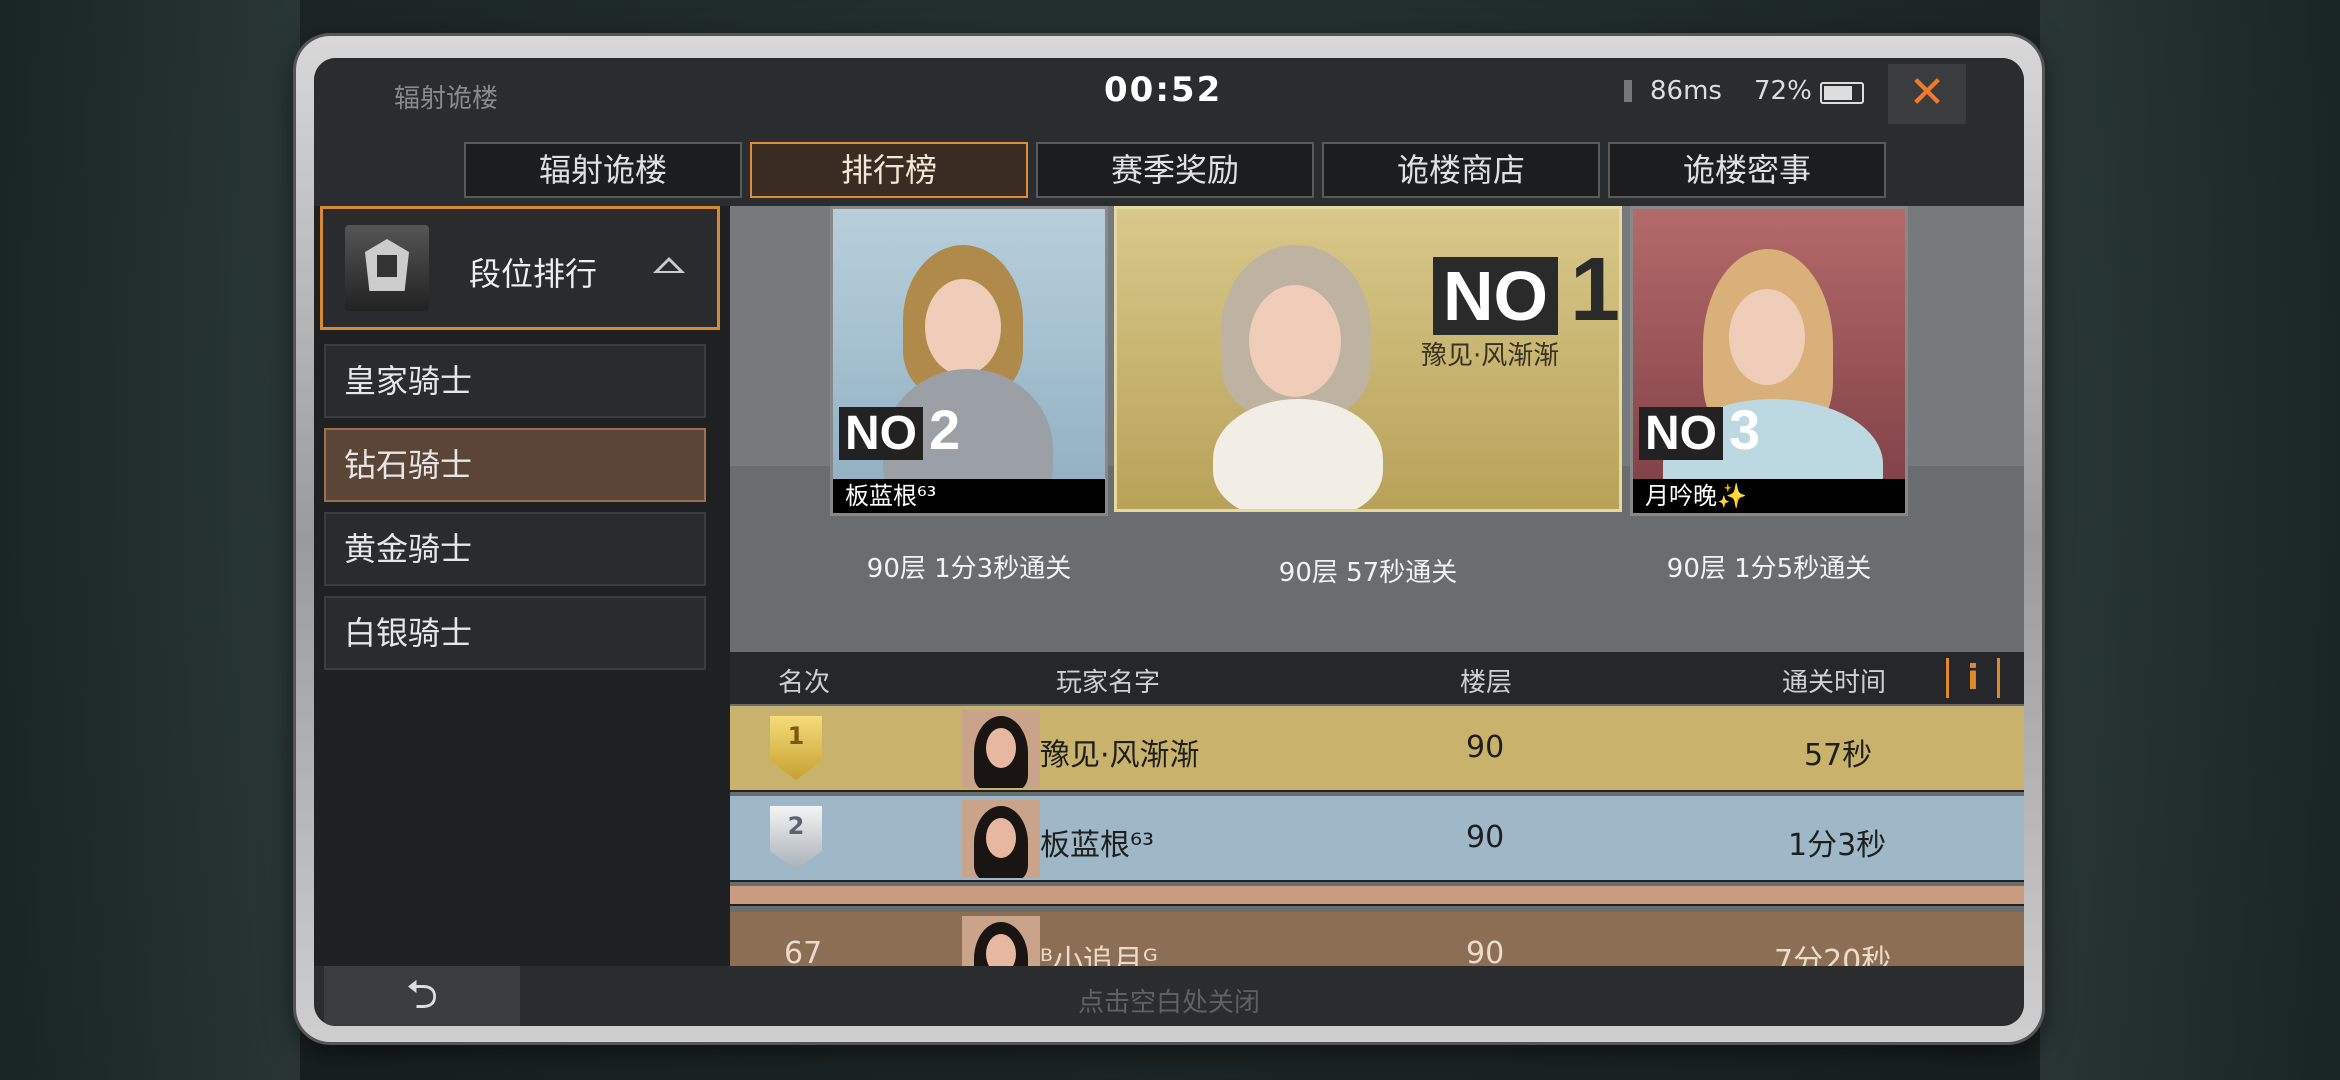 This screenshot has height=1080, width=2340. Describe the element at coordinates (889, 170) in the screenshot. I see `tab-leaderboard: 排行榜` at that location.